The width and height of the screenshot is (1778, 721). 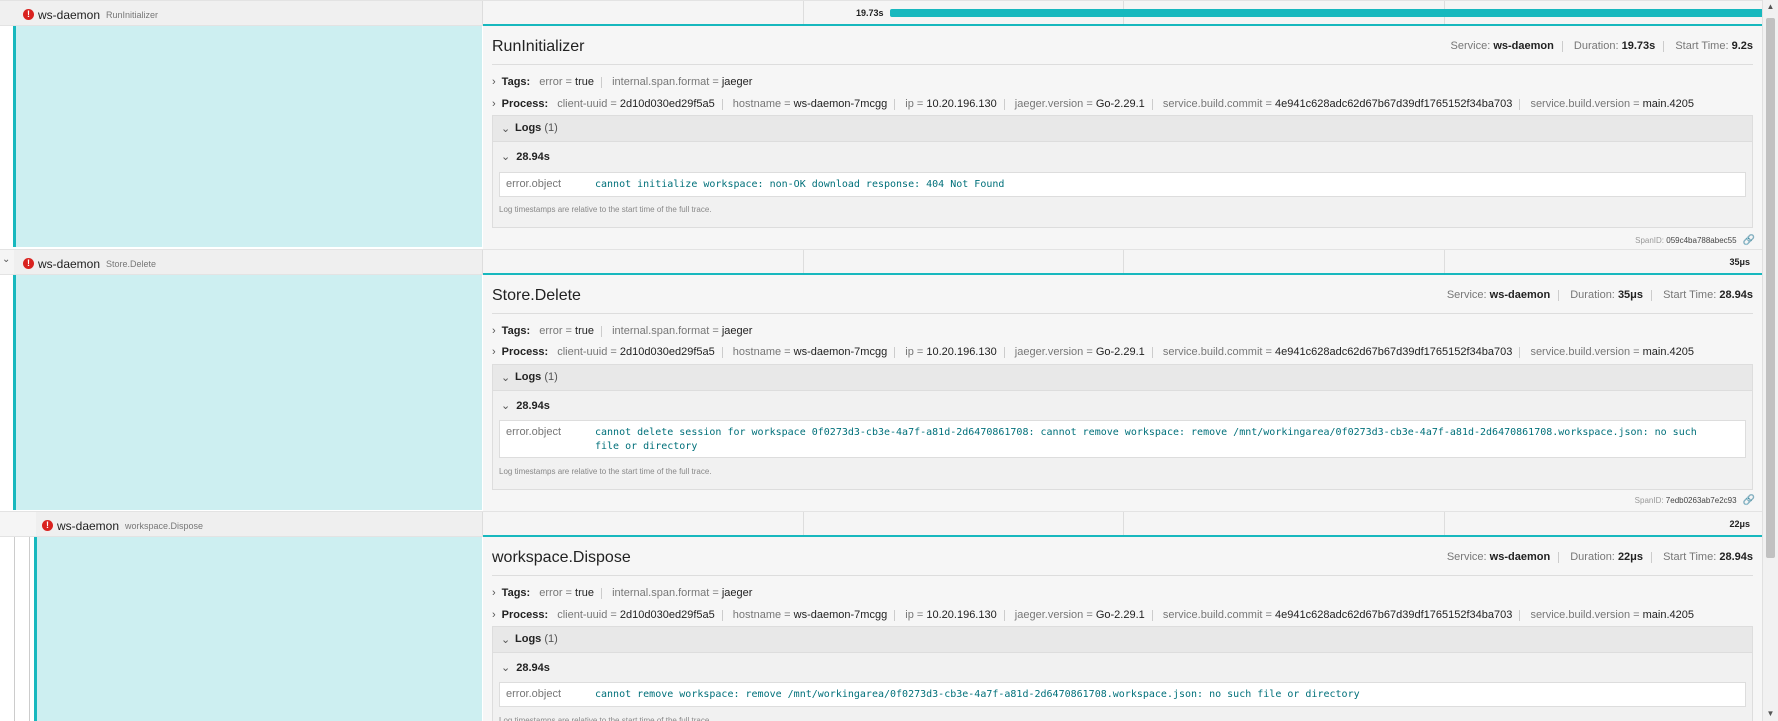 I want to click on service-value: ws-daemon, so click(x=1520, y=295).